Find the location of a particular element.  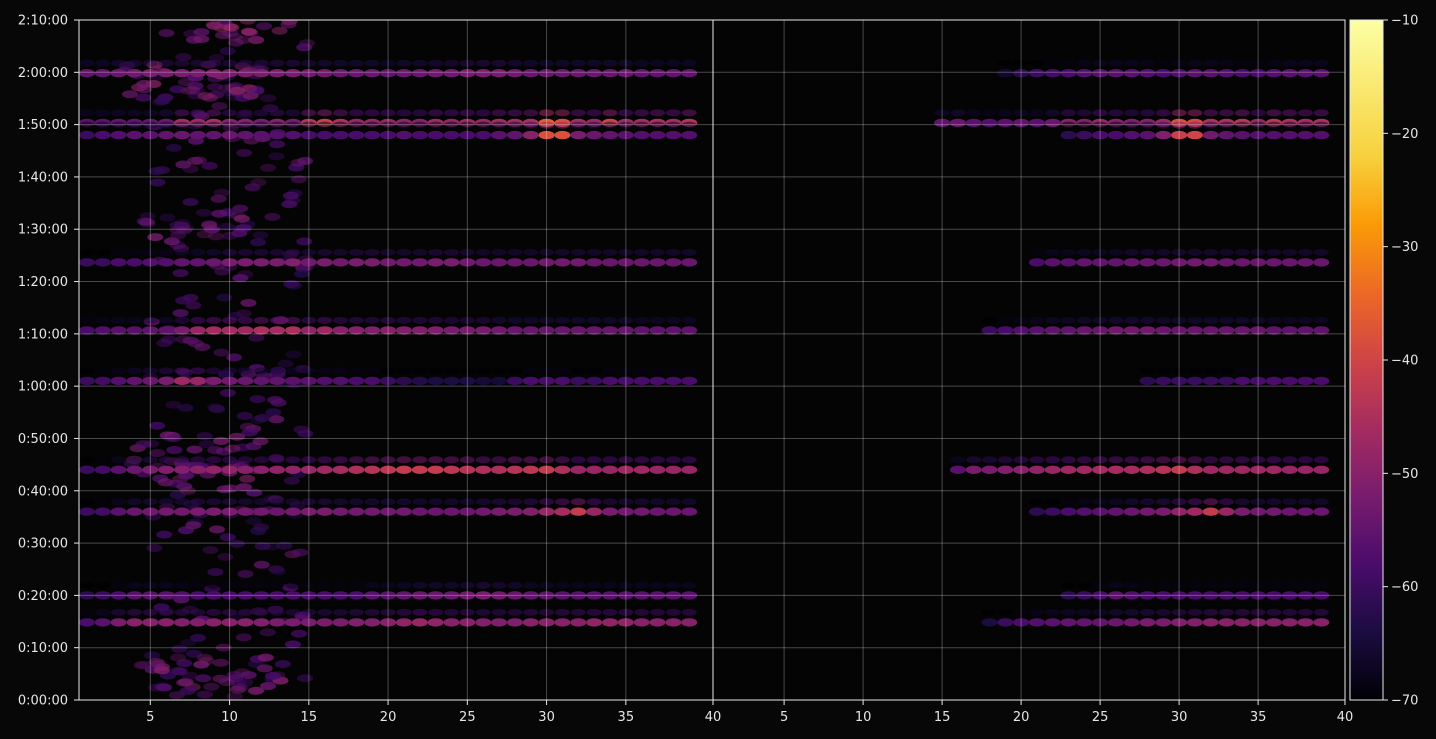

ytick-label-3: 0:30:00 is located at coordinates (43, 544).